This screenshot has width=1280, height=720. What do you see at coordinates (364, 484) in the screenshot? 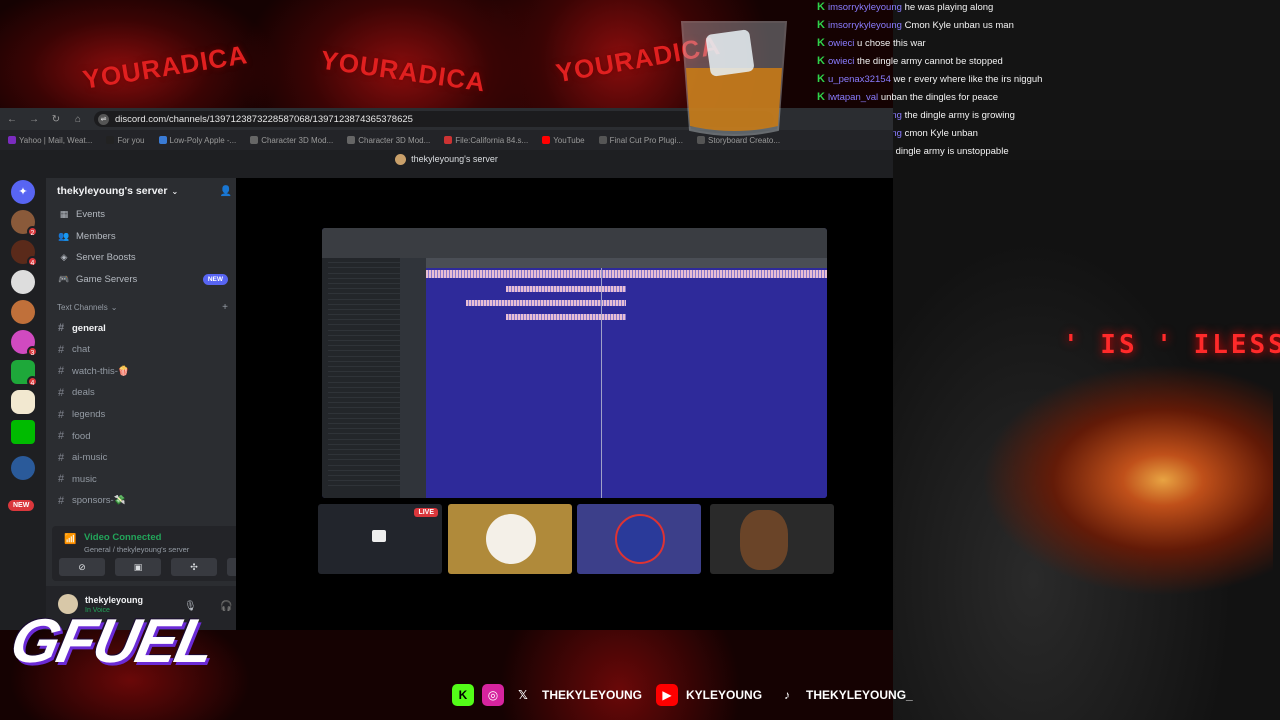
I see `daw-browser-row` at bounding box center [364, 484].